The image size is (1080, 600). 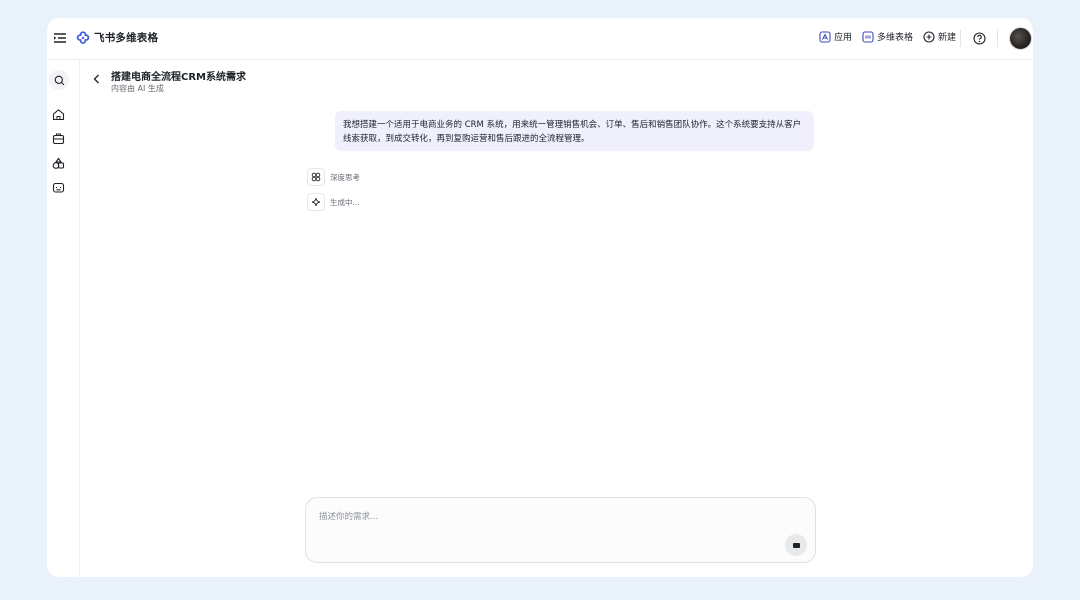 I want to click on home-icon, so click(x=58, y=114).